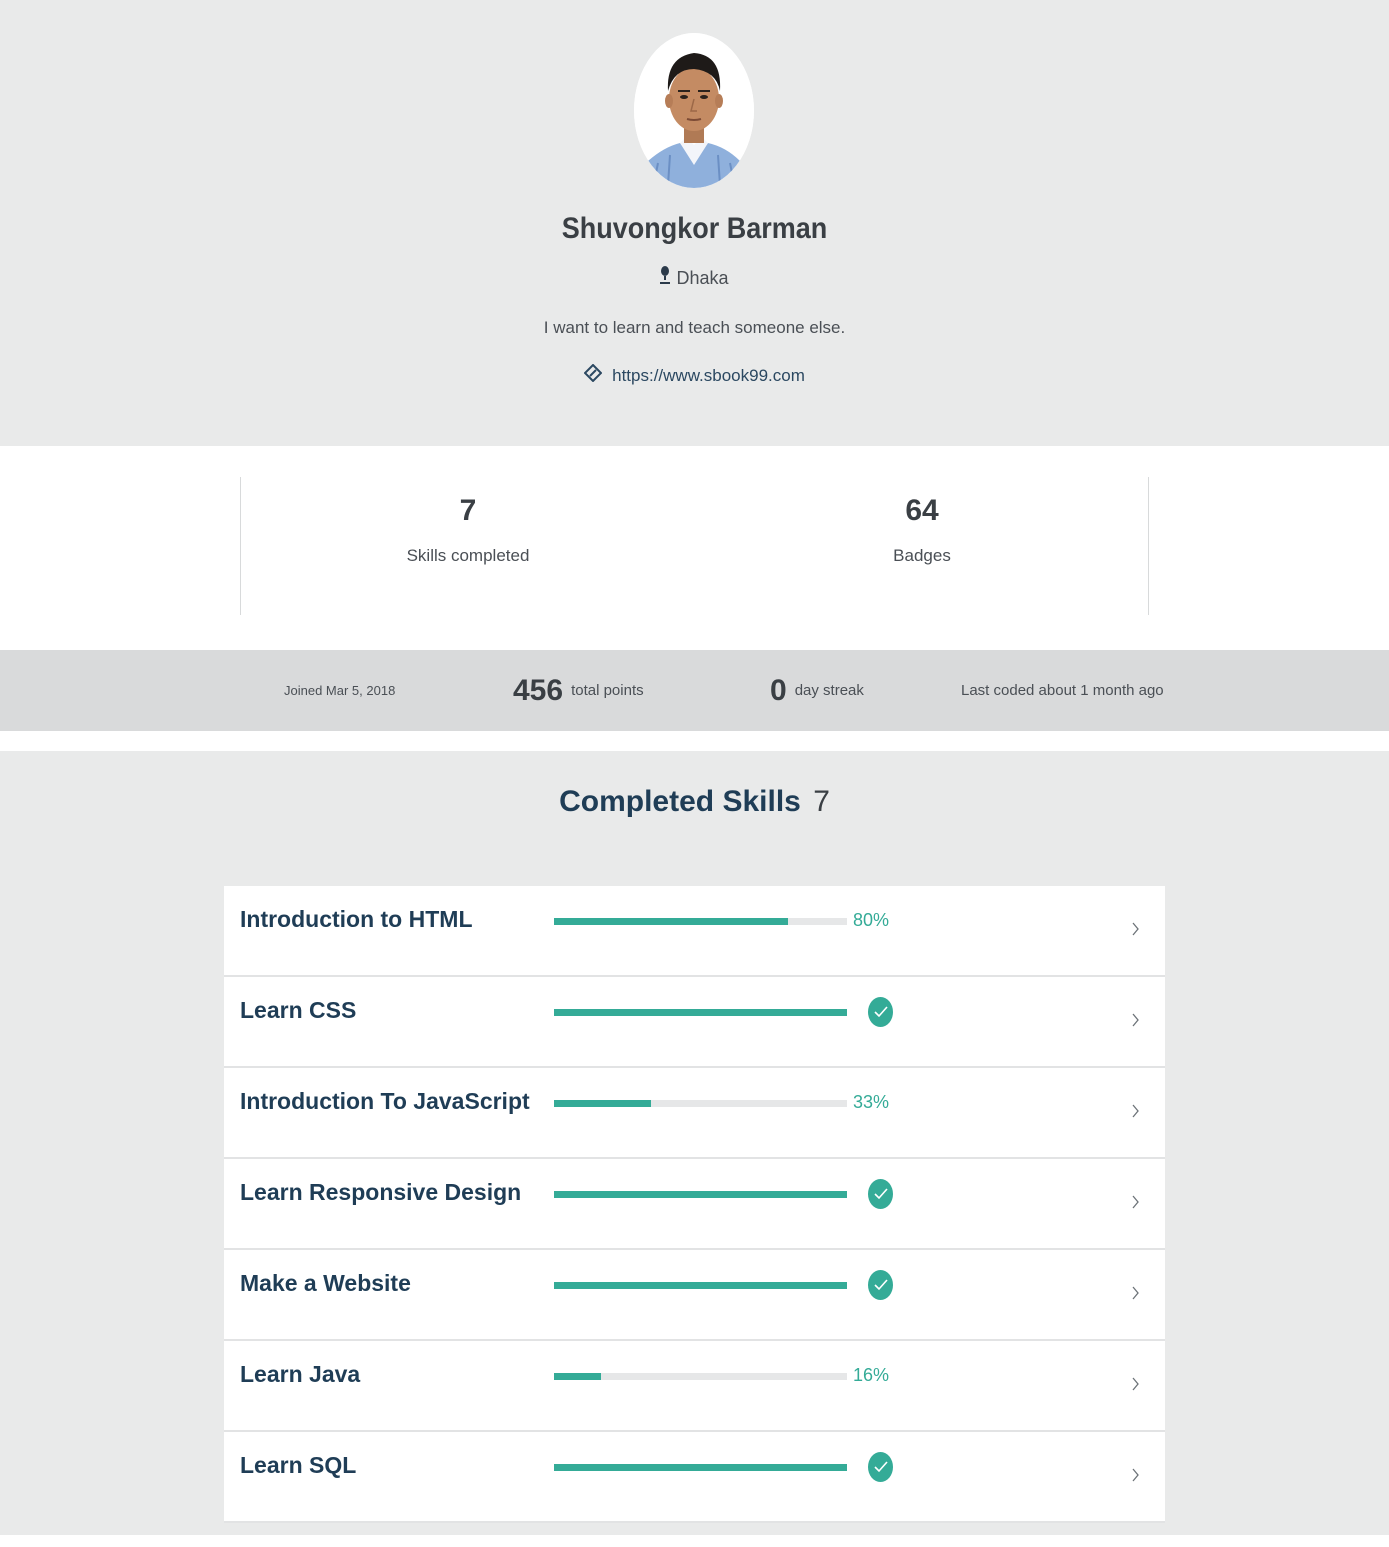  I want to click on section-title: Completed Skills 7, so click(694, 802).